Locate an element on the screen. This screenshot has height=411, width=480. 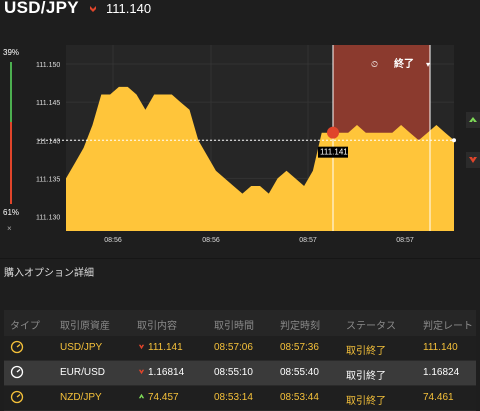
content-price: 74.457 is located at coordinates (163, 397).